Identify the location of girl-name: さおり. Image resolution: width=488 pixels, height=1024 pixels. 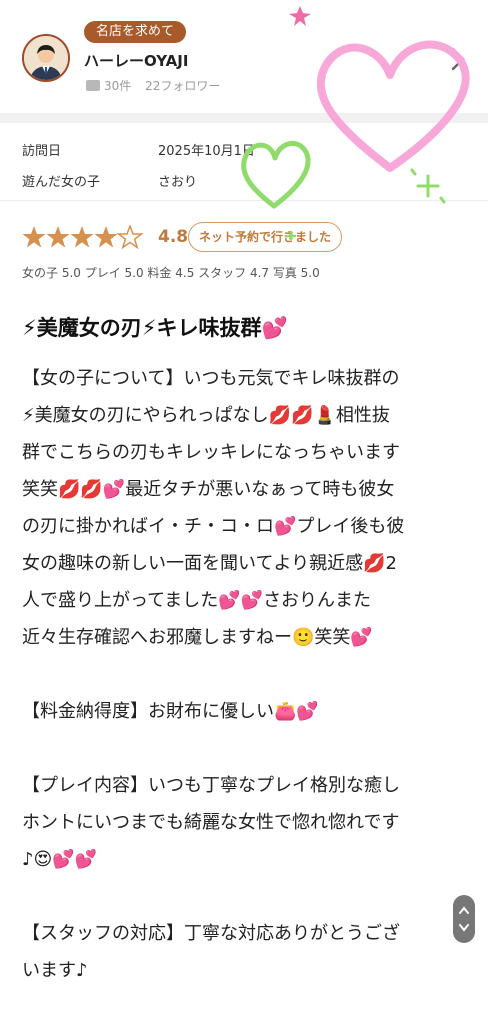
(177, 180).